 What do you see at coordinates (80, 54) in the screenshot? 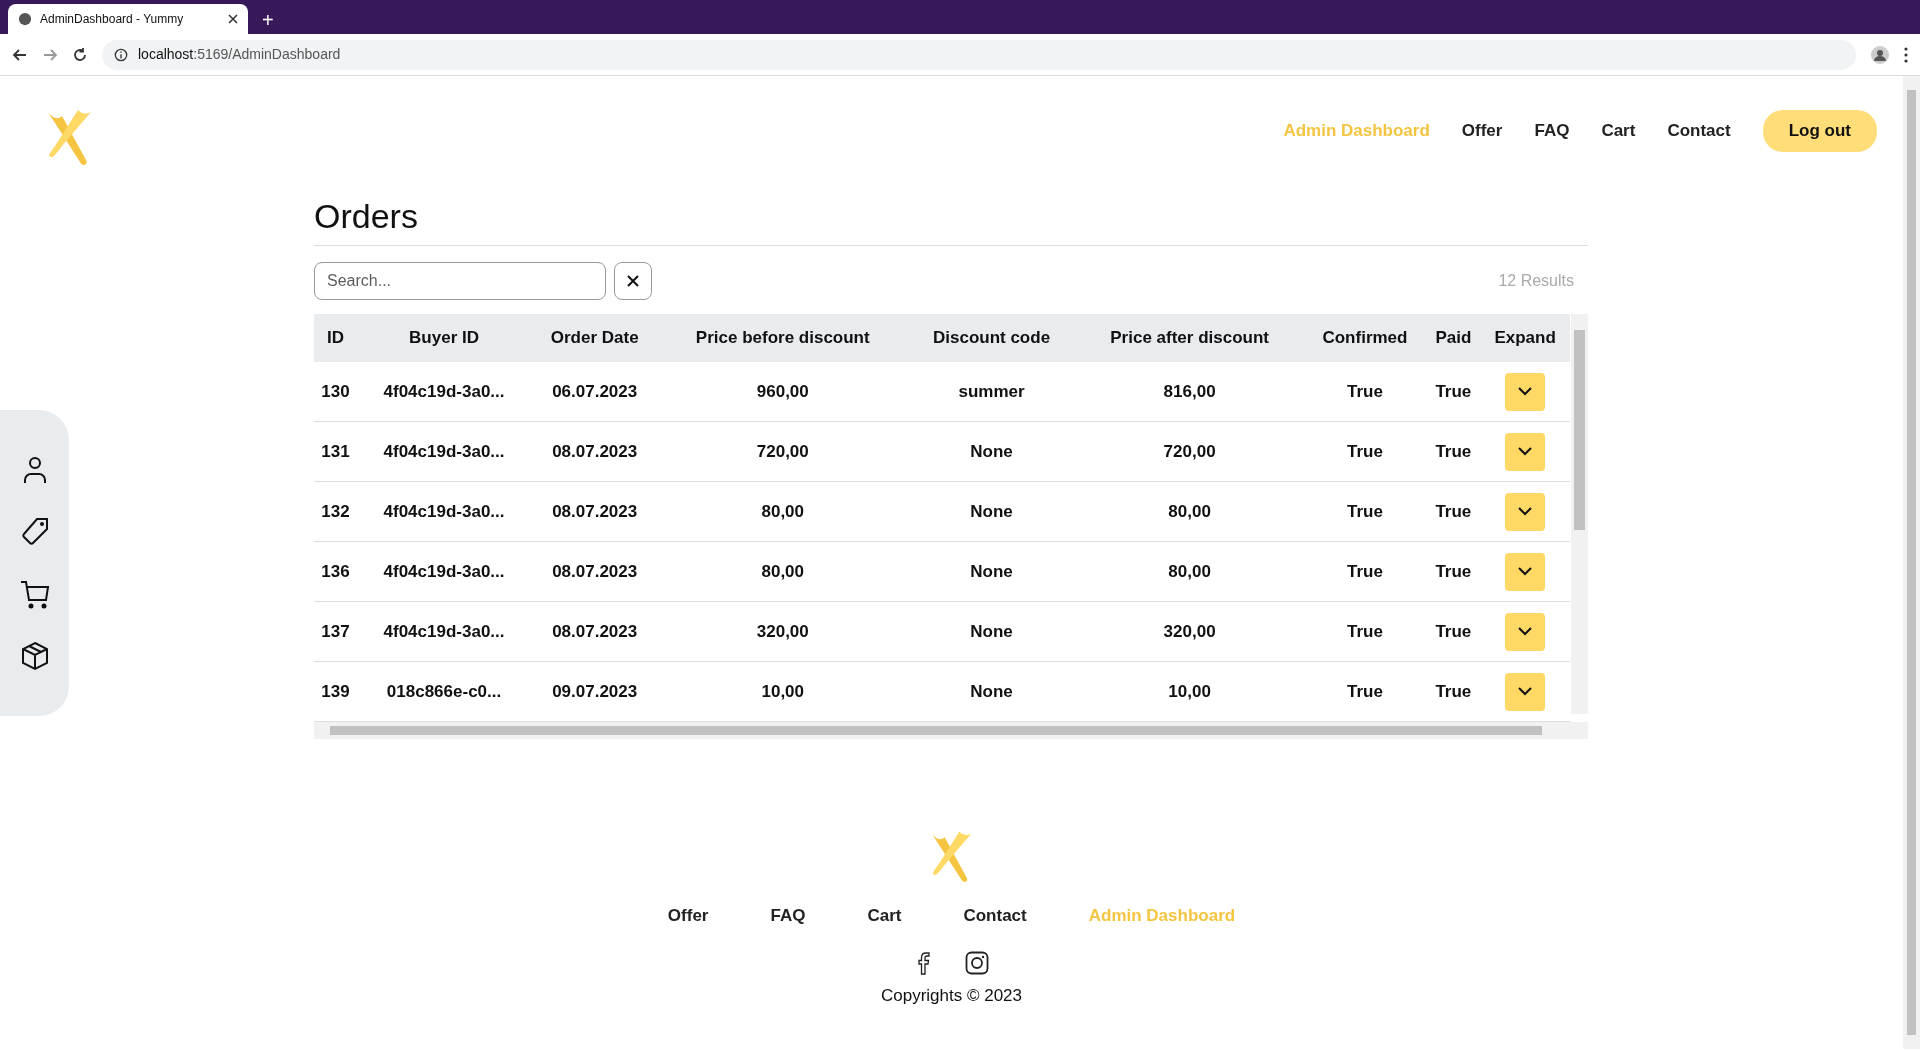
I see `reload-icon` at bounding box center [80, 54].